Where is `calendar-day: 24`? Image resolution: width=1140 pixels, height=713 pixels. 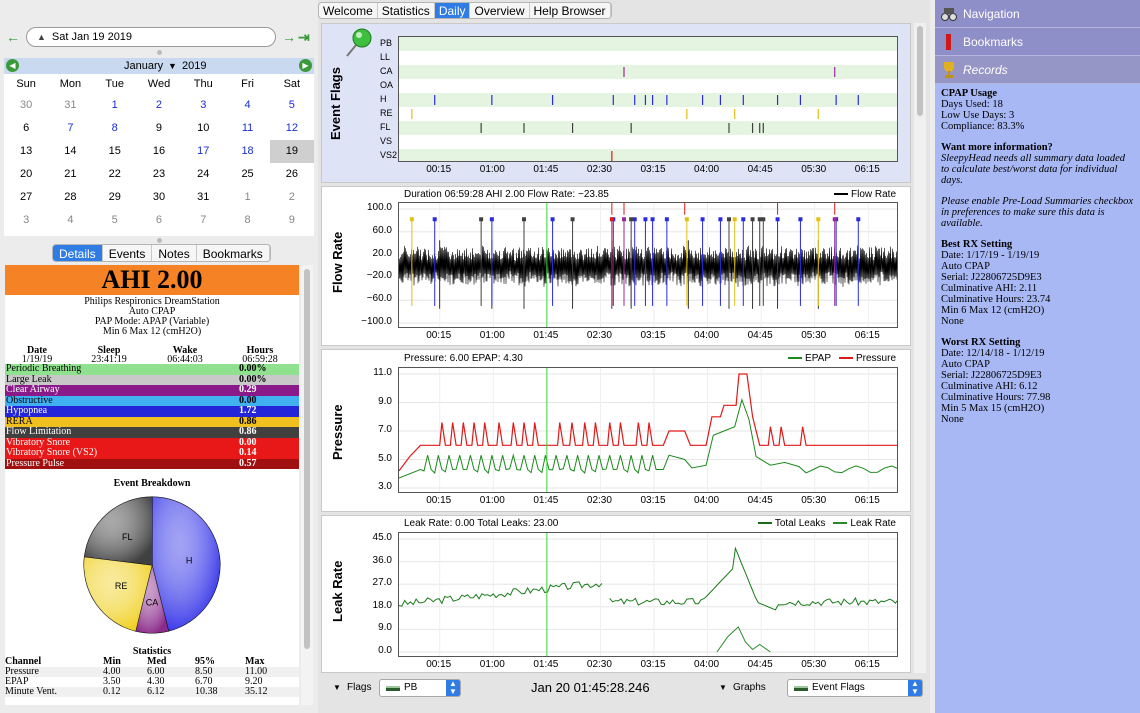
calendar-day: 24 is located at coordinates (203, 174).